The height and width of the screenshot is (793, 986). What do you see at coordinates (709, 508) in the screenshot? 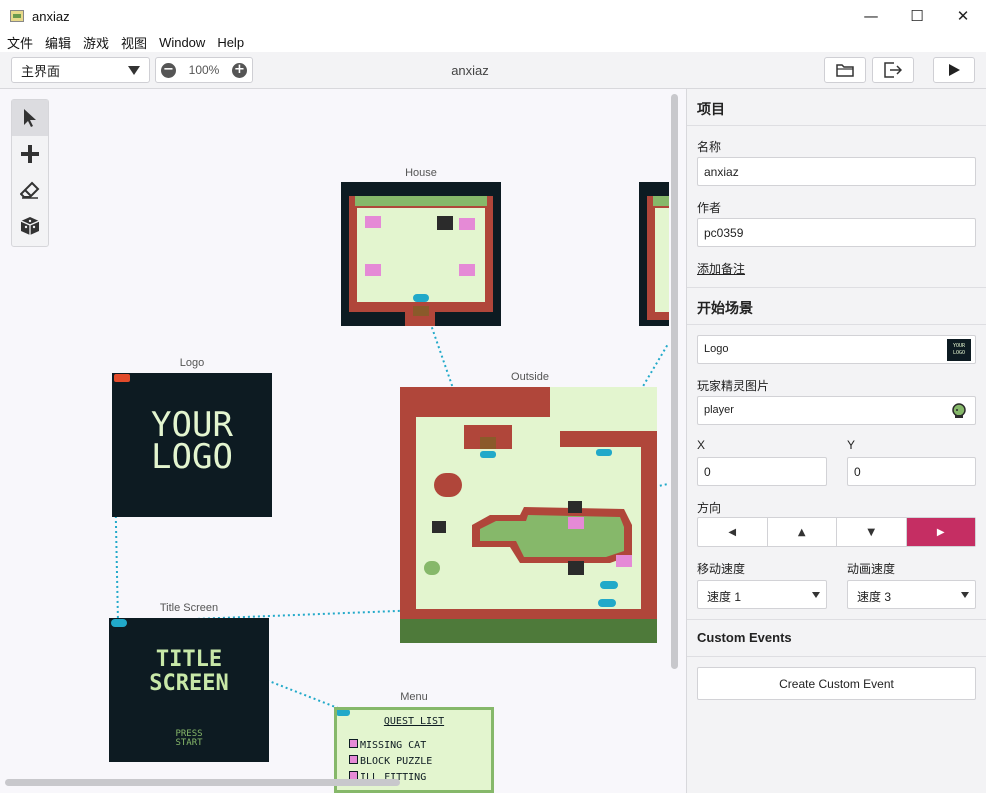
I see `direction-label: 方向` at bounding box center [709, 508].